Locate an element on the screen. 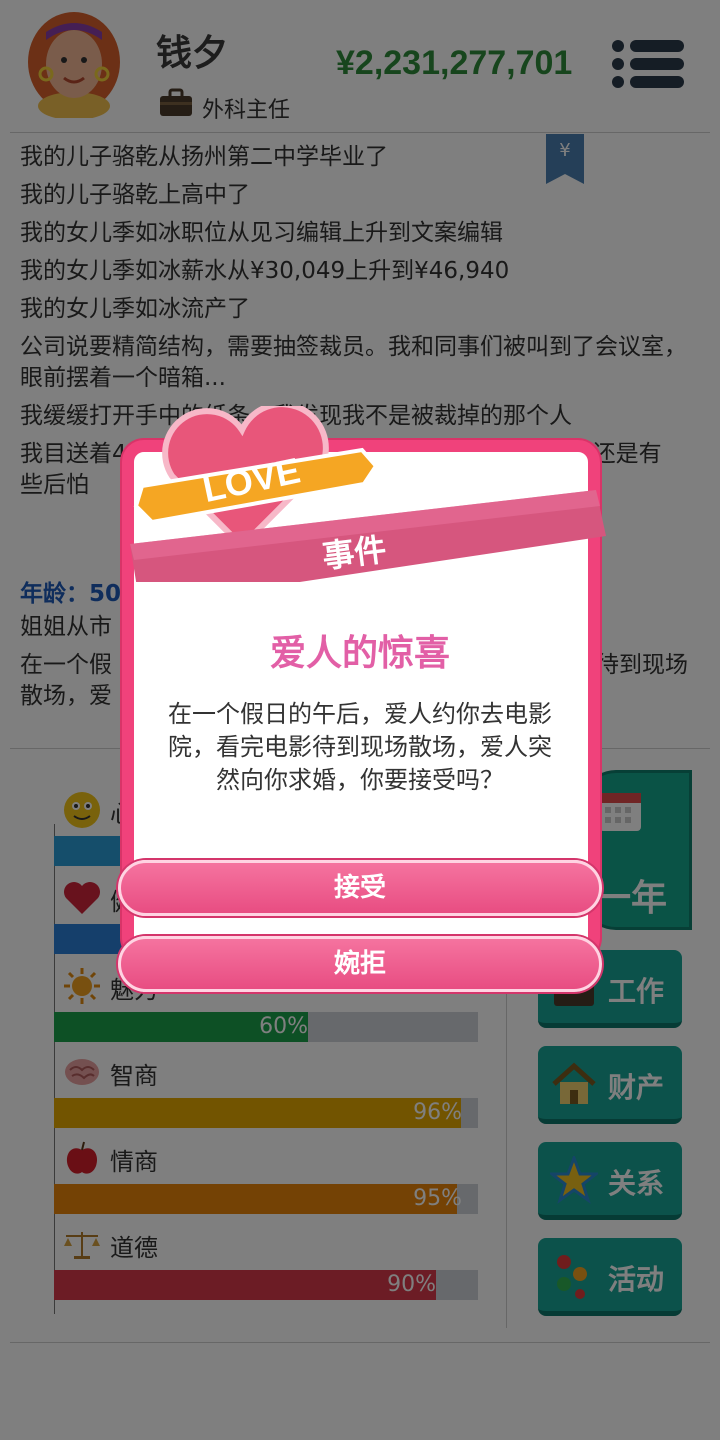 This screenshot has height=1440, width=720. decline-button: 婉拒 is located at coordinates (360, 964).